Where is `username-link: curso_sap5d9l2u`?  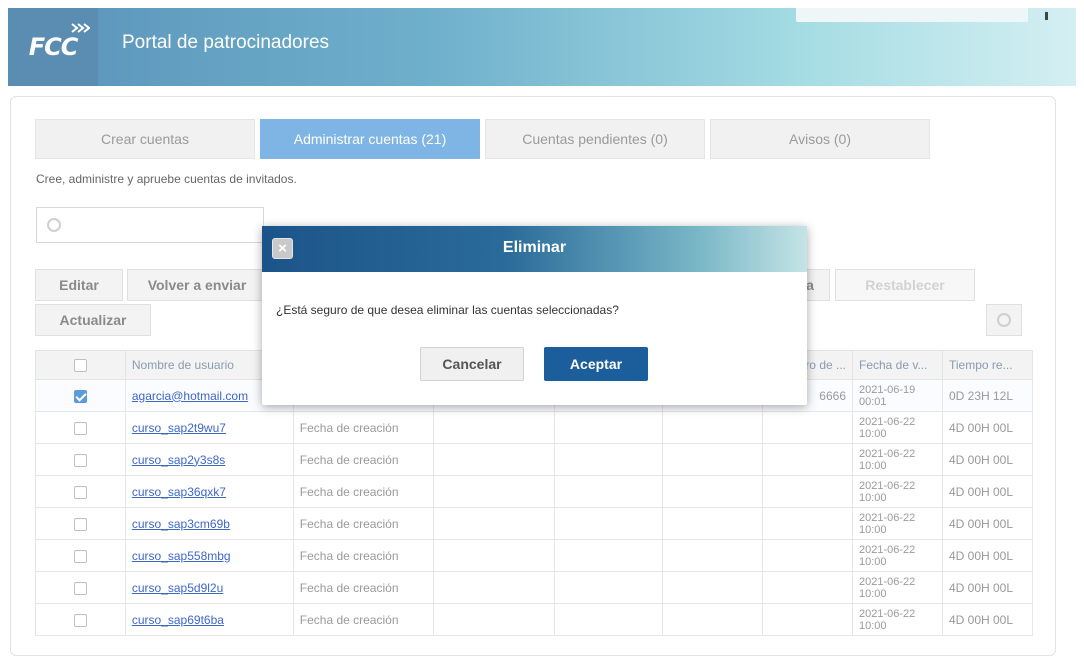
username-link: curso_sap5d9l2u is located at coordinates (177, 588).